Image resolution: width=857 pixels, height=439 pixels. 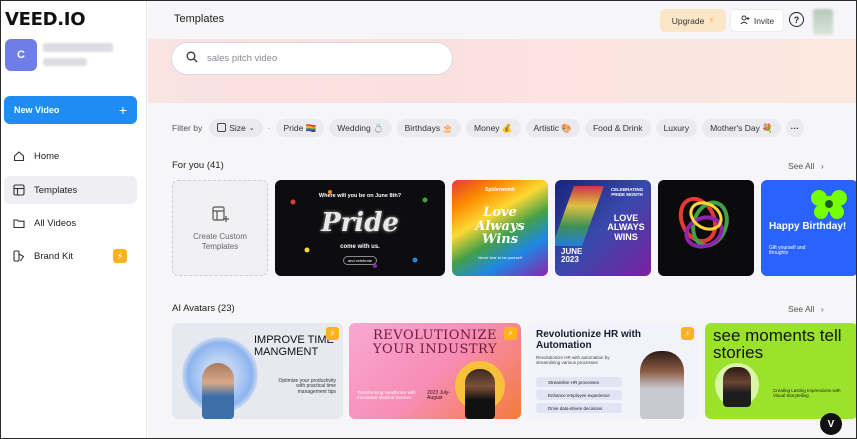 I want to click on card-sub-text: Gift yourself and thoughts, so click(x=787, y=251).